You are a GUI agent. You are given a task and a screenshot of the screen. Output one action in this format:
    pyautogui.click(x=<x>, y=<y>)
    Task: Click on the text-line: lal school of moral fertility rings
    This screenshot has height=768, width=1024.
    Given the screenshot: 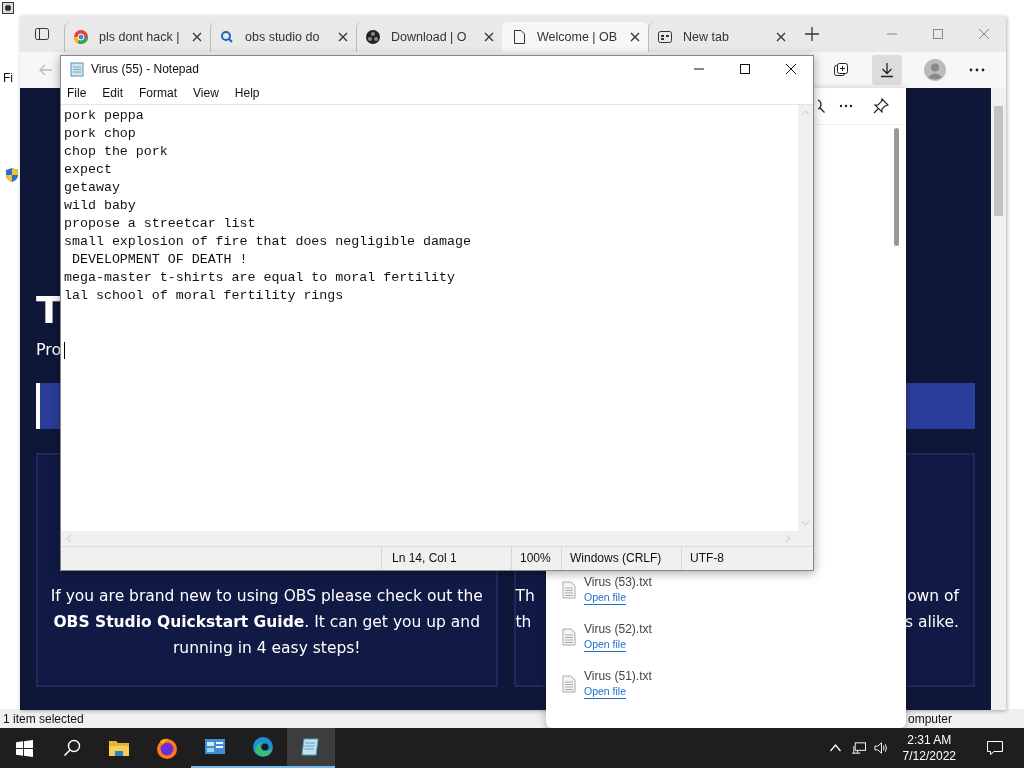 What is the action you would take?
    pyautogui.click(x=204, y=296)
    